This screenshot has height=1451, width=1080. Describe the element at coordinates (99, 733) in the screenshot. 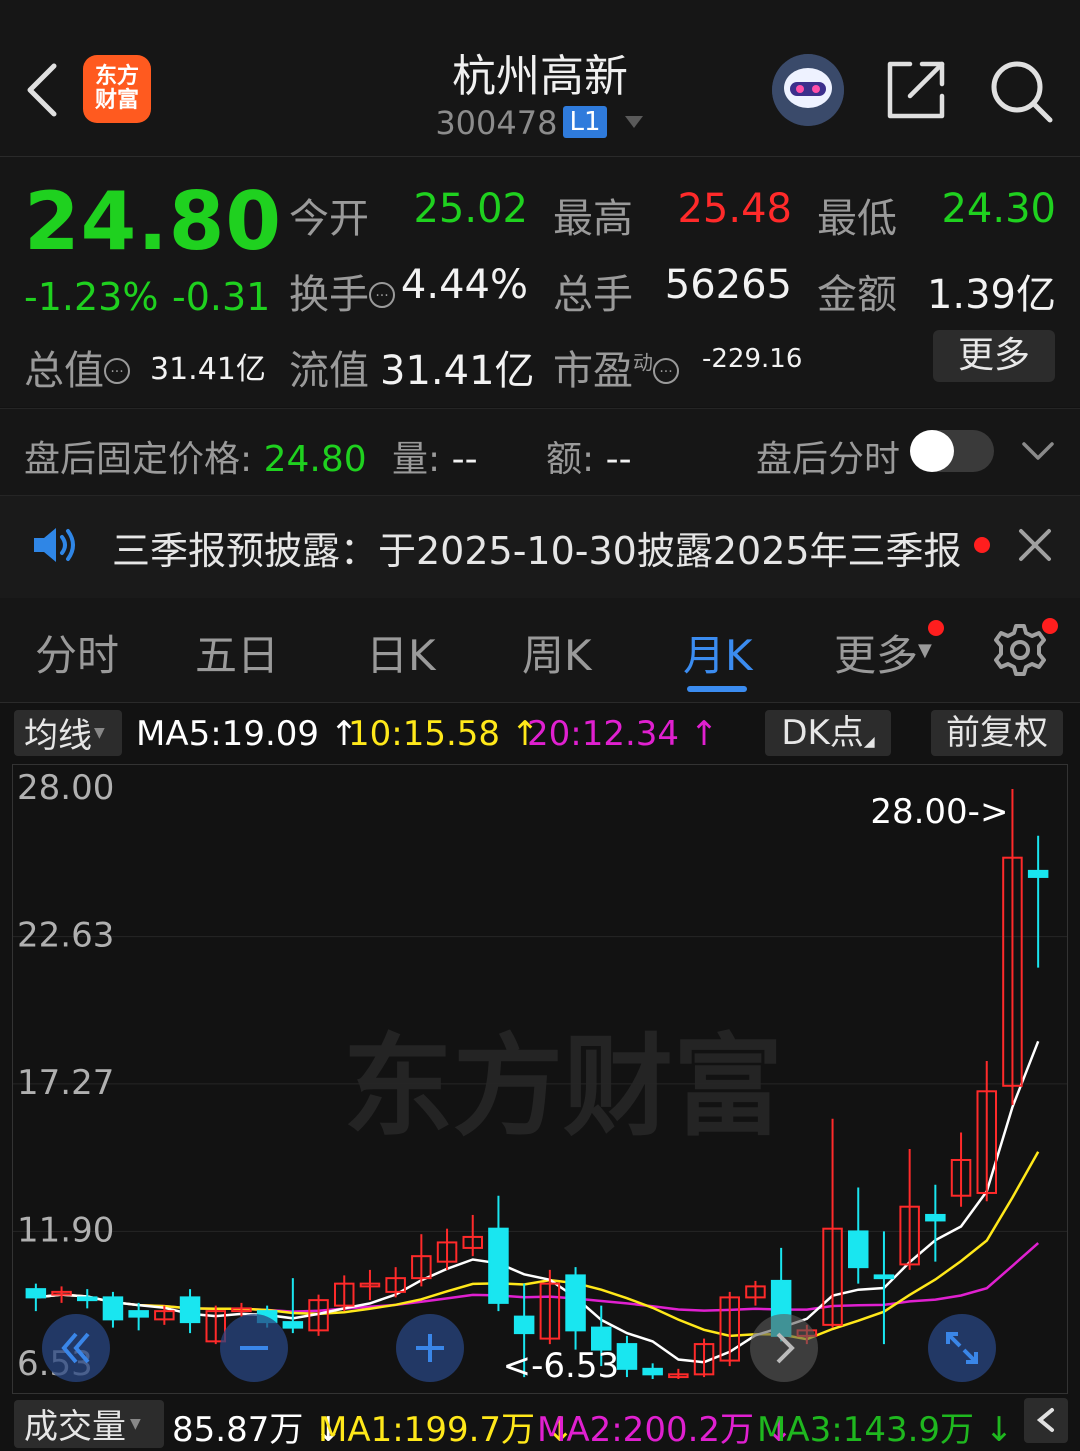

I see `caret-down-icon: ▼` at that location.